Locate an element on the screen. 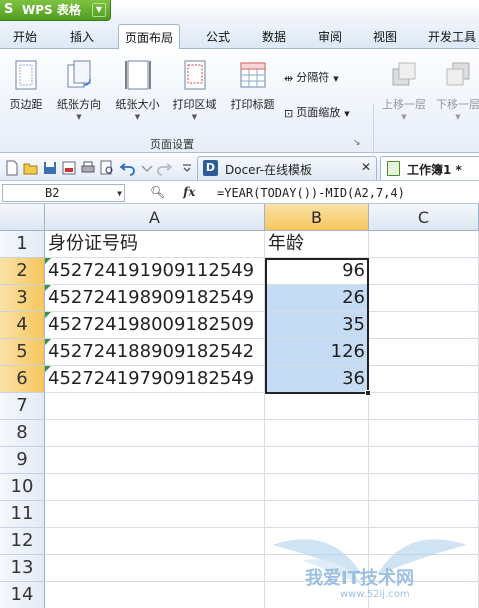 This screenshot has height=608, width=479. formula-input: =YEAR(TODAY())-MID(A2,7,4) is located at coordinates (311, 193).